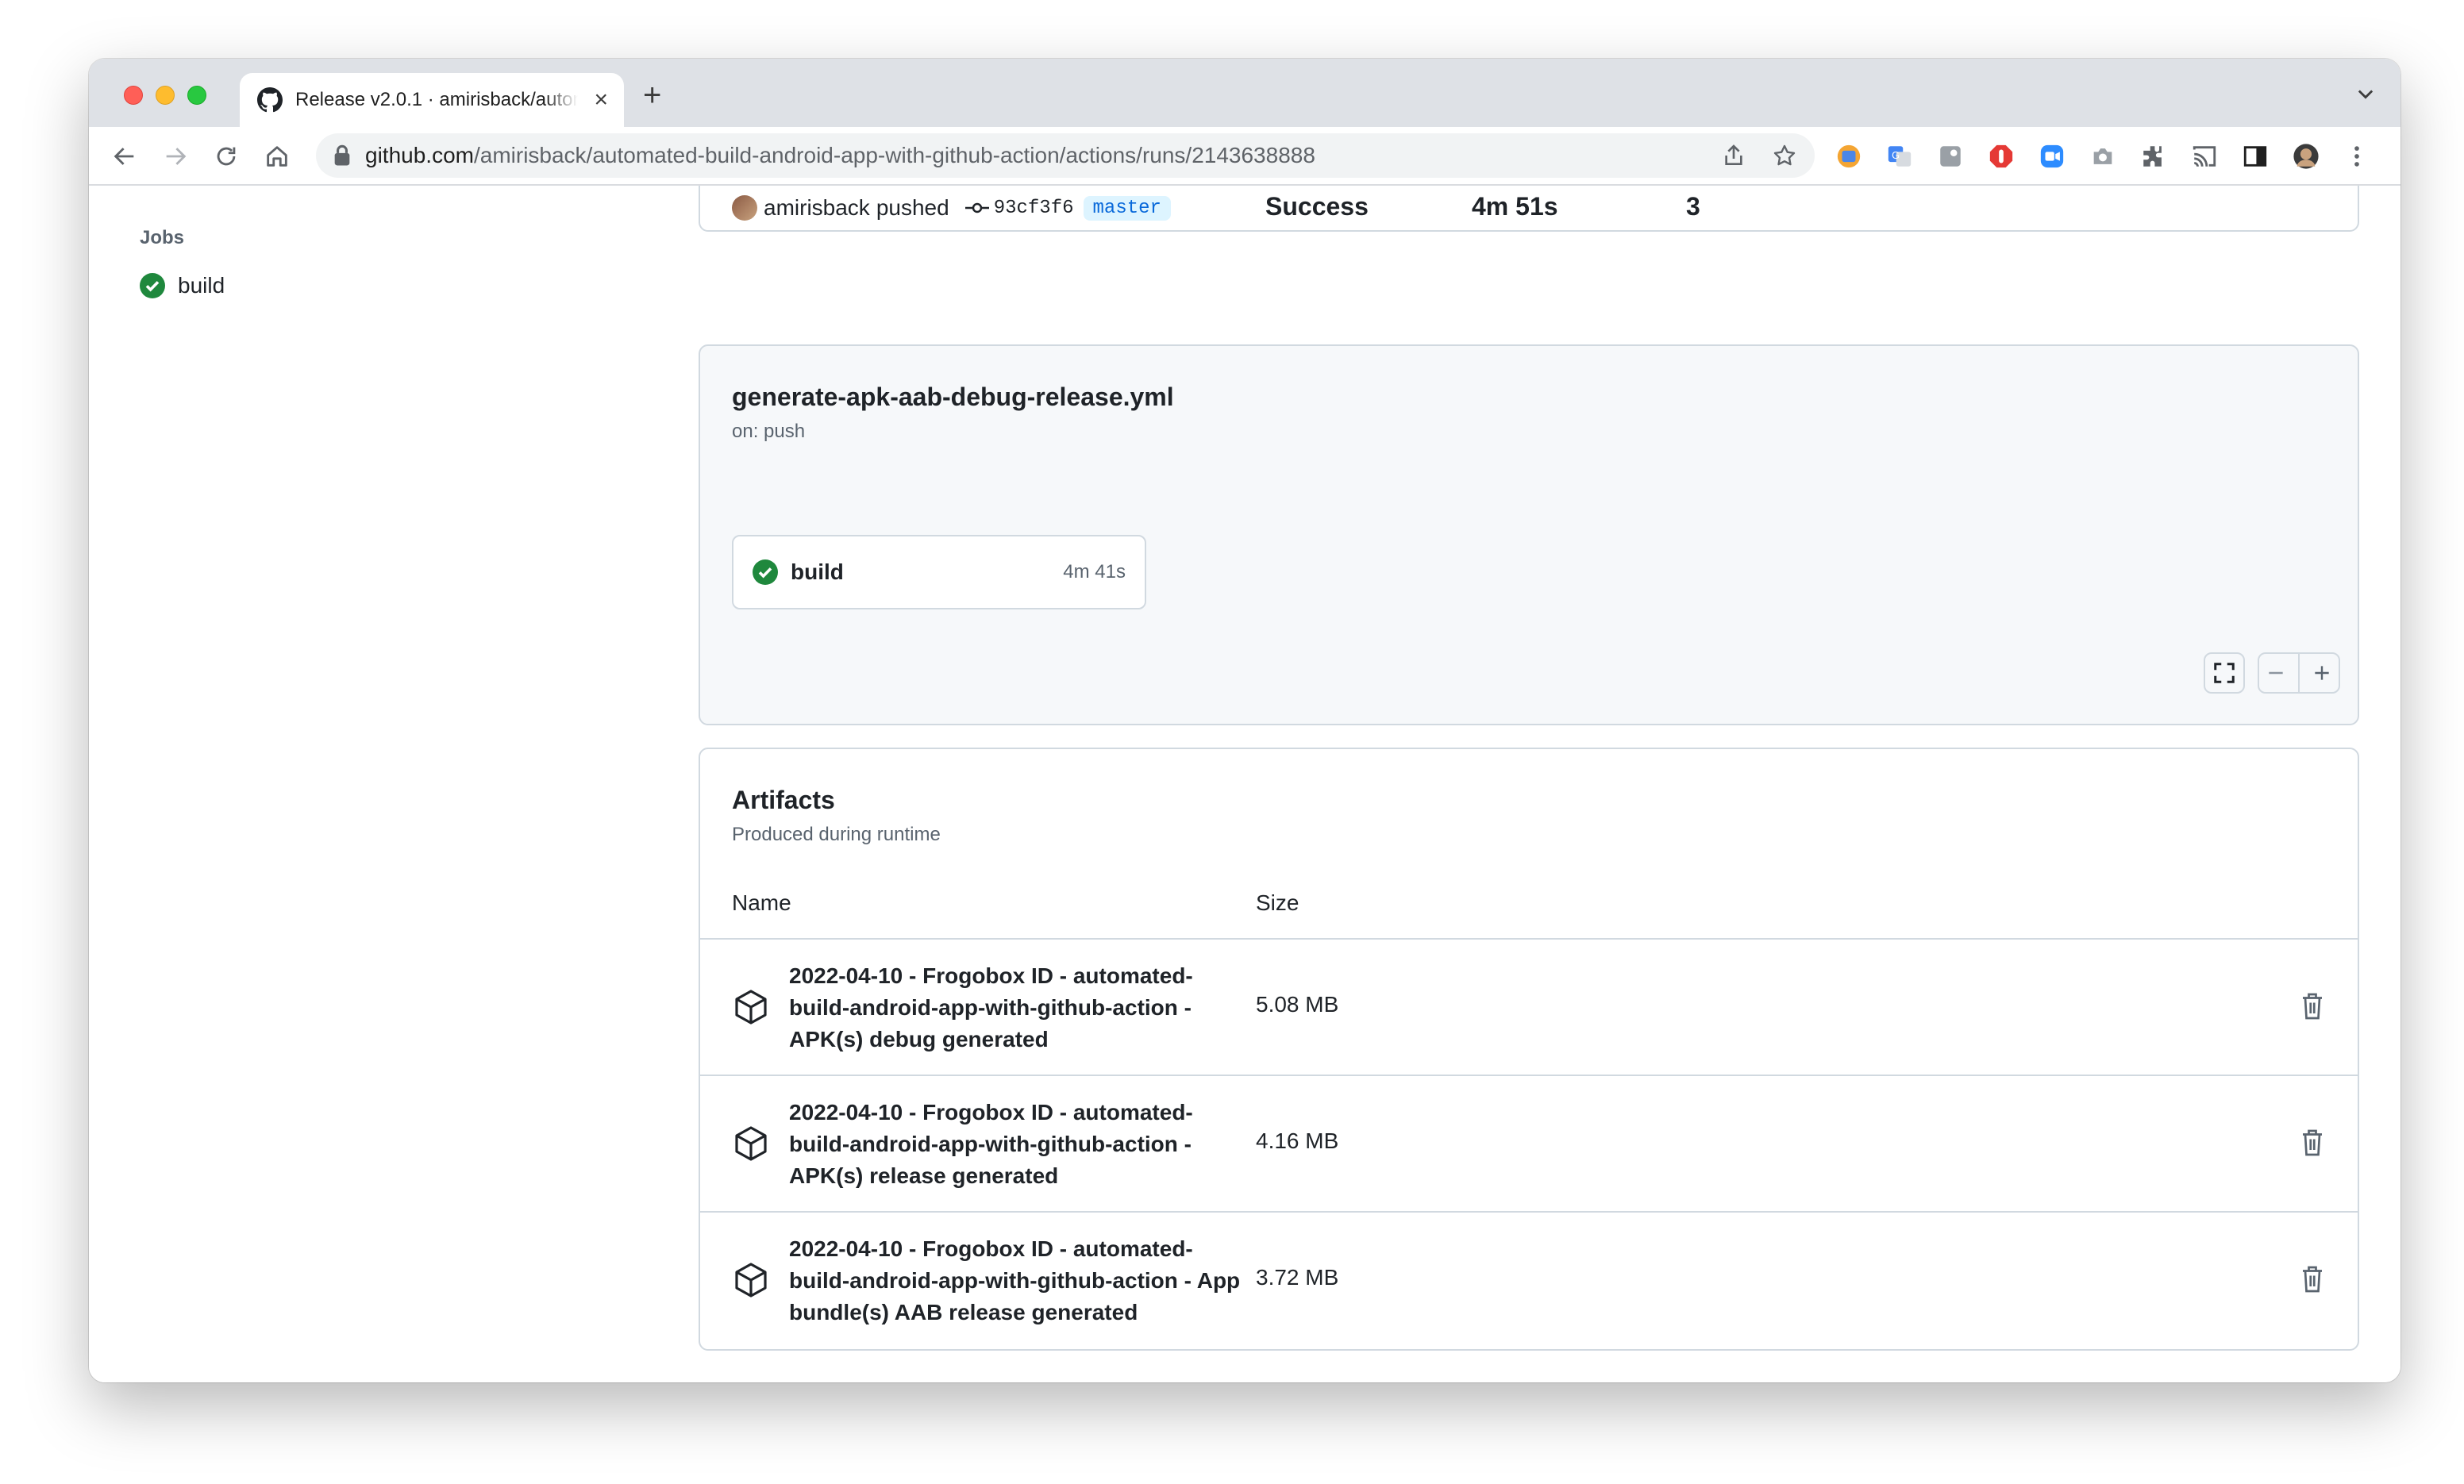 This screenshot has width=2464, height=1484. I want to click on fullscreen-icon, so click(2224, 673).